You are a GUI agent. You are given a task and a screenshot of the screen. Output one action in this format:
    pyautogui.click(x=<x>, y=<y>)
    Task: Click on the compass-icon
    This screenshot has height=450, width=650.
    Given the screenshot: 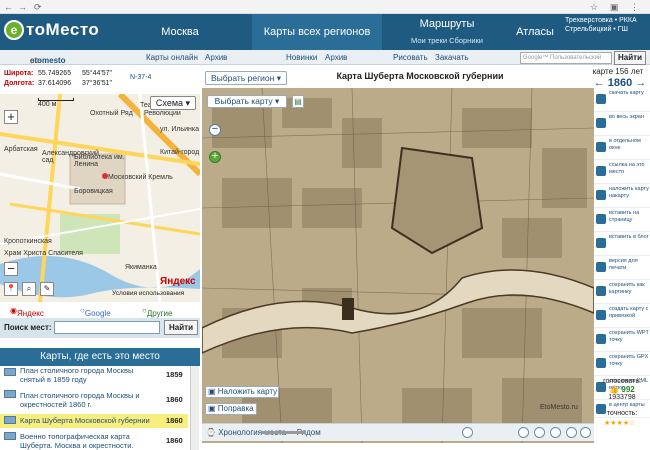 What is the action you would take?
    pyautogui.click(x=523, y=432)
    